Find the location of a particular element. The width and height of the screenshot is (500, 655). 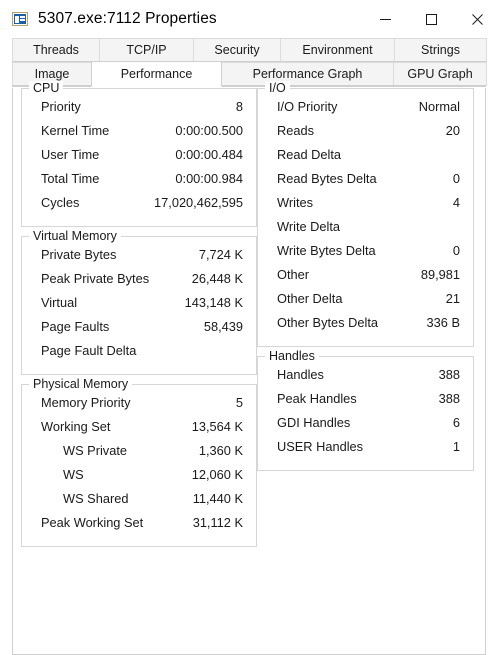

group-physical-memory-title: Physical Memory is located at coordinates (81, 384).